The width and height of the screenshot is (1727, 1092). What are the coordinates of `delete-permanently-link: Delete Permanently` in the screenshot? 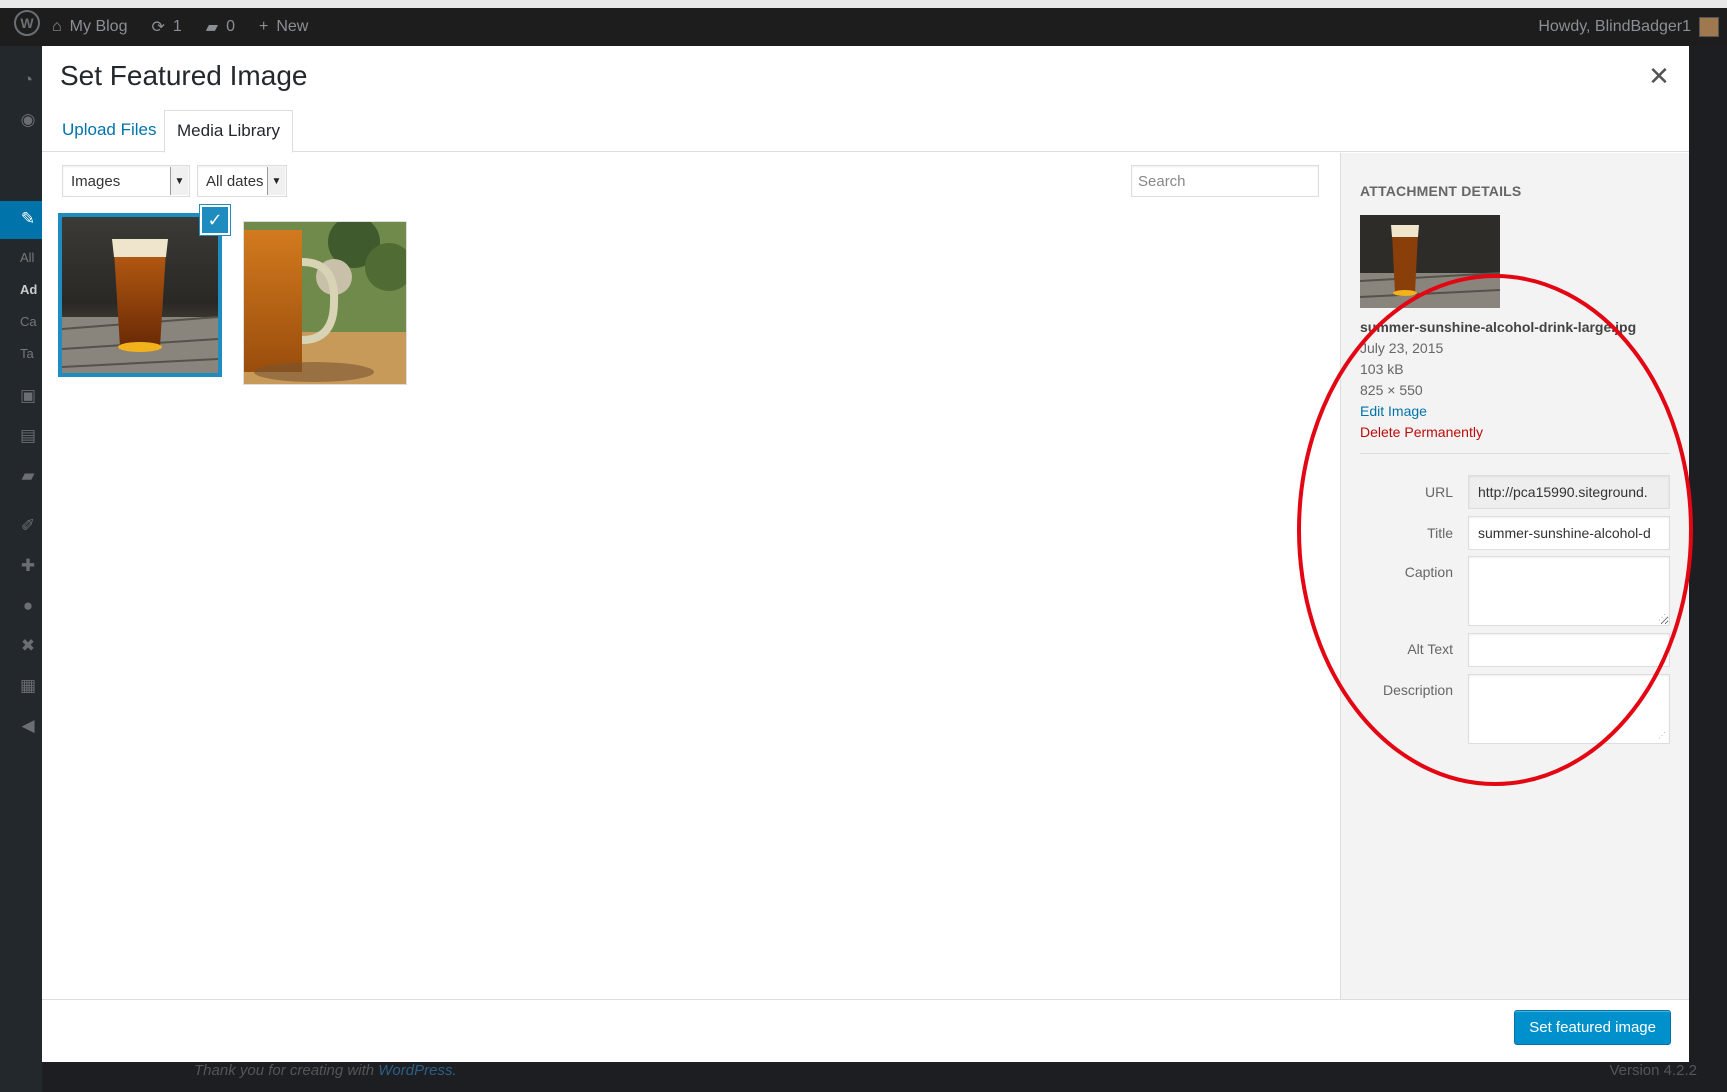 It's located at (1421, 432).